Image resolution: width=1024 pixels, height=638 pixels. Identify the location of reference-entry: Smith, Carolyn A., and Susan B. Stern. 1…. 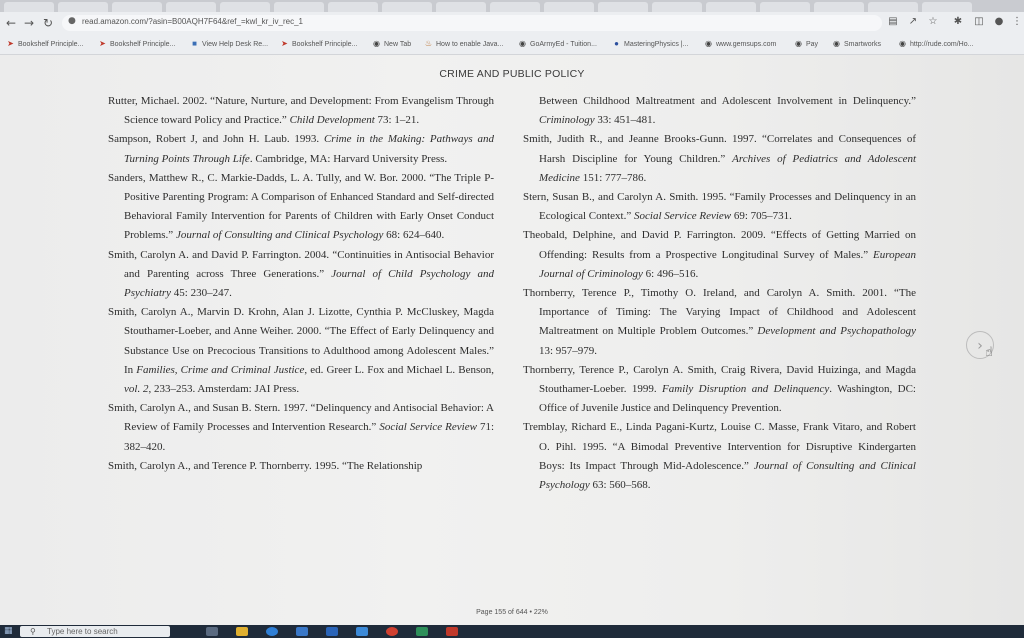
(301, 427).